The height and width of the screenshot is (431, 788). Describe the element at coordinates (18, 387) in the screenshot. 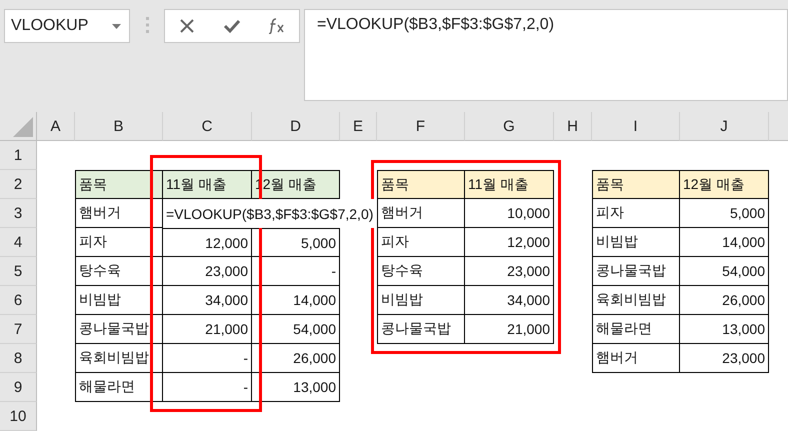

I see `row-header: 9` at that location.